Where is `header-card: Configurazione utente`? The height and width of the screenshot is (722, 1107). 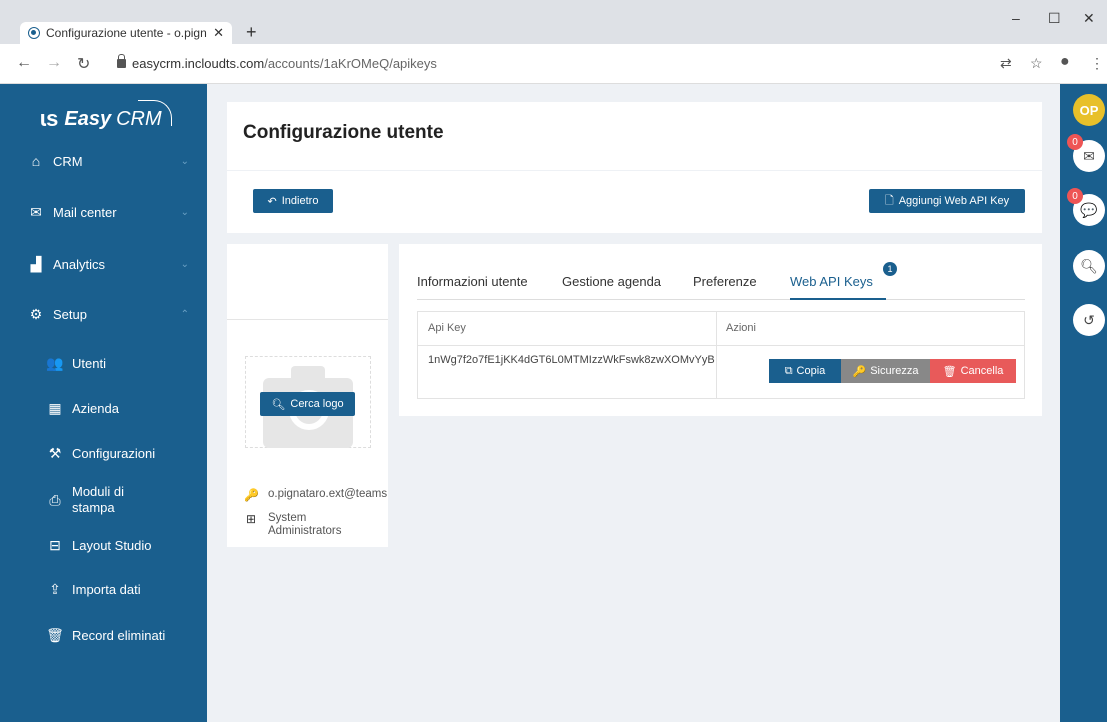 header-card: Configurazione utente is located at coordinates (634, 136).